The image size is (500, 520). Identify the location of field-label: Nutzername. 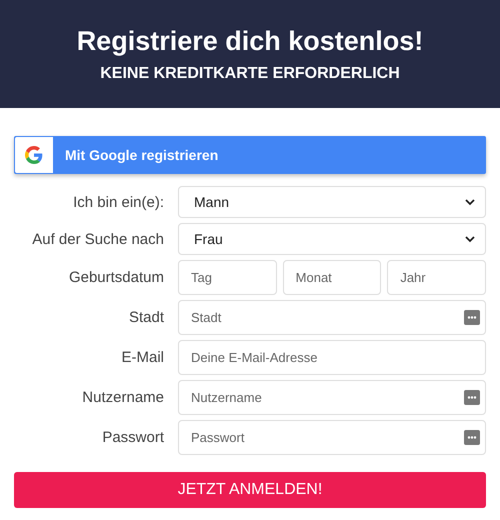
(122, 397).